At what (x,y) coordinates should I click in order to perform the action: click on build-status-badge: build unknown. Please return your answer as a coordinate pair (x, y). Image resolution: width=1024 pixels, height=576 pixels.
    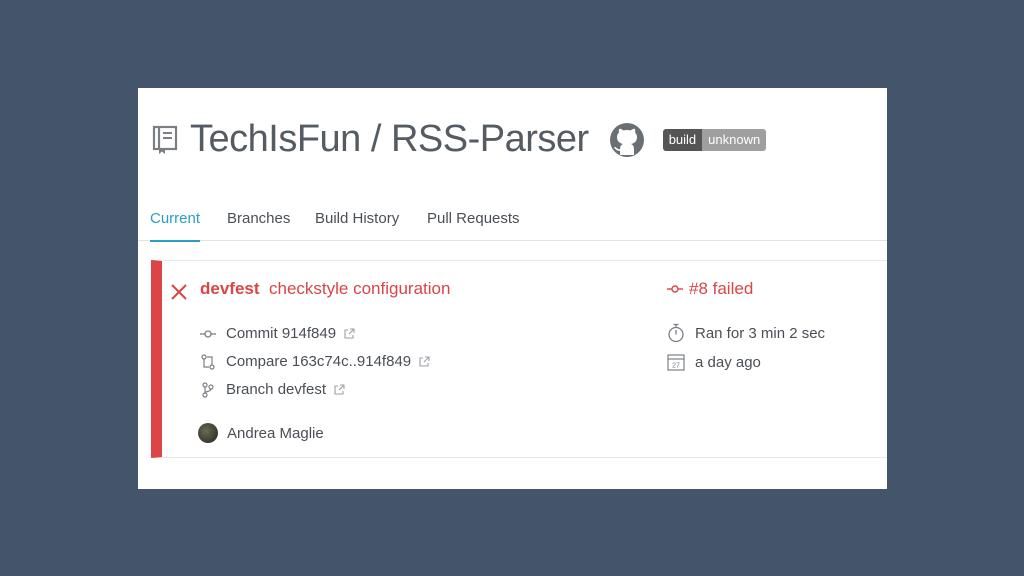
    Looking at the image, I should click on (714, 139).